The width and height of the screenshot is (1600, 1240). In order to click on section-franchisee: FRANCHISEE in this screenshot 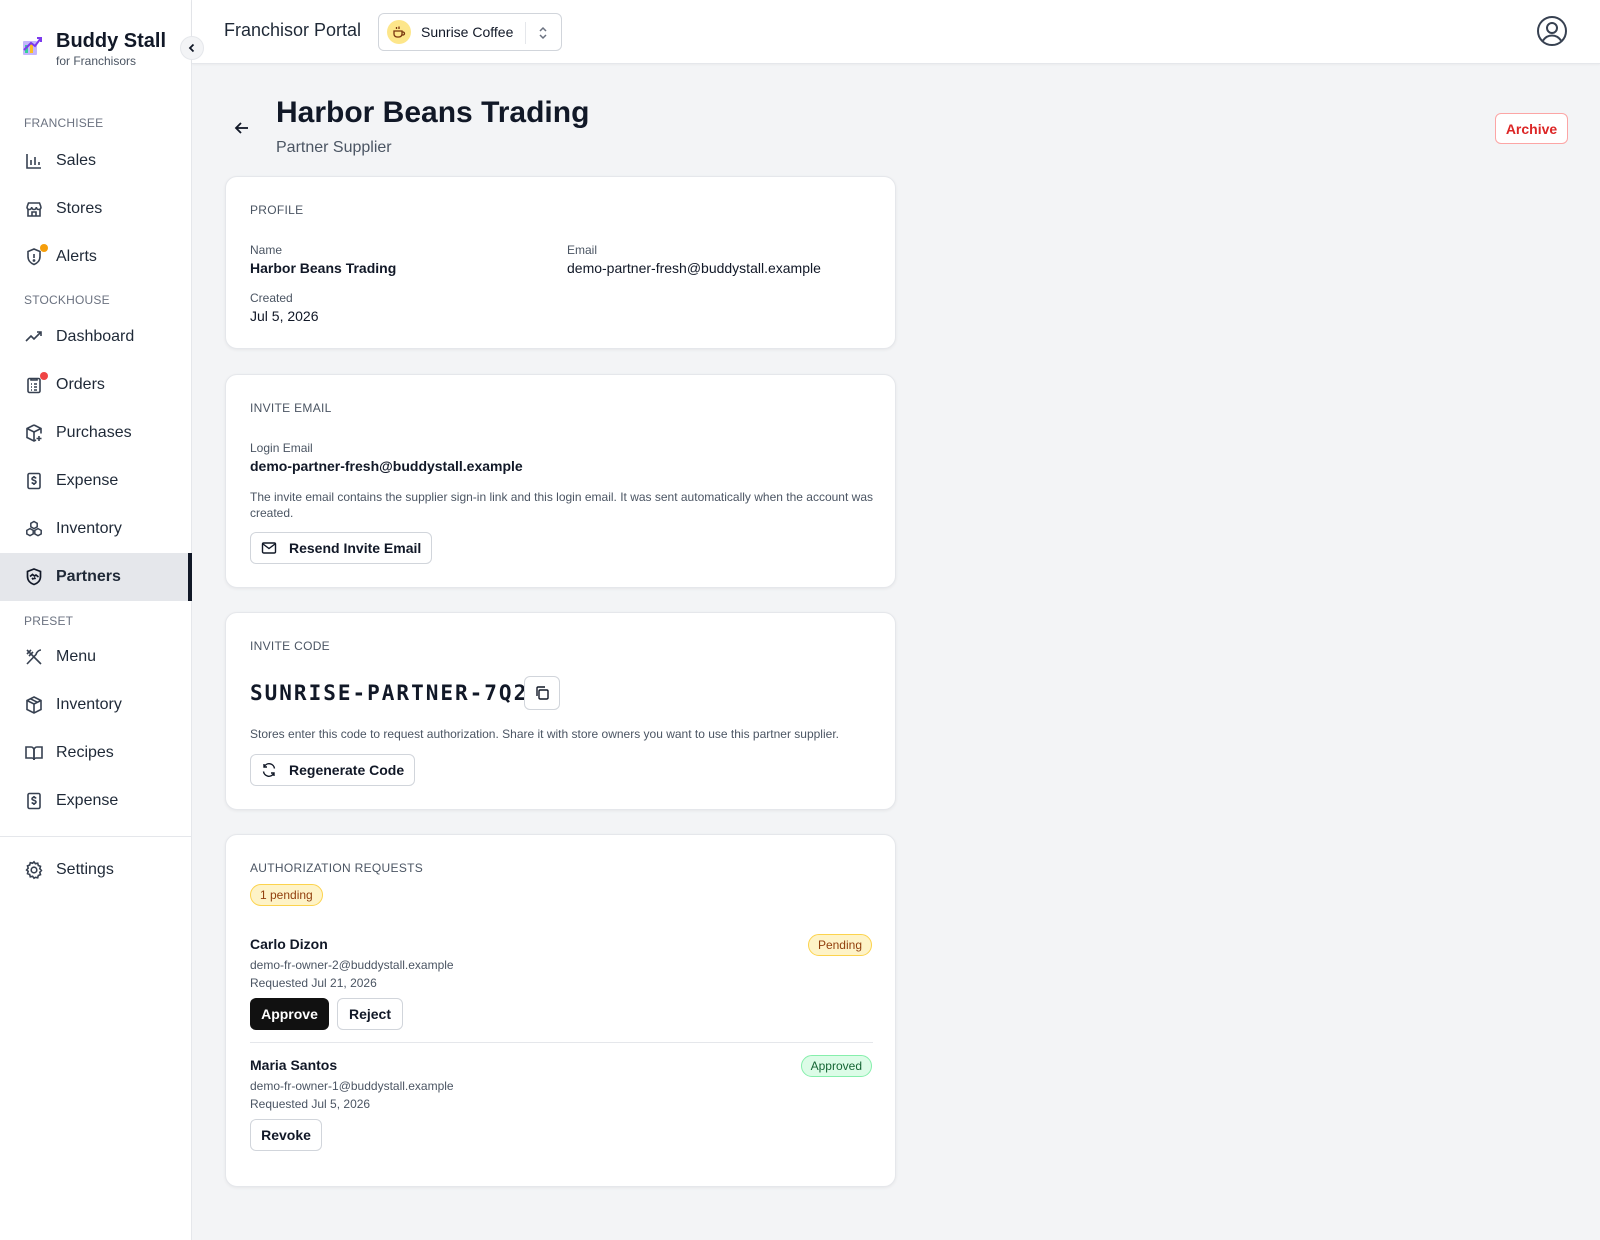, I will do `click(64, 123)`.